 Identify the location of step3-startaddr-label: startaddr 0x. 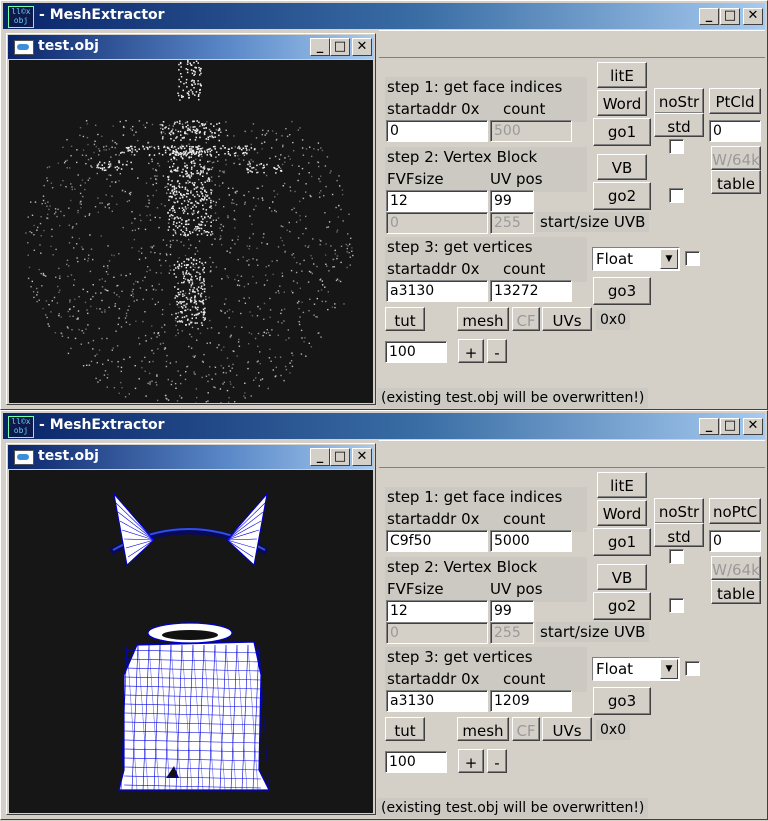
(433, 269).